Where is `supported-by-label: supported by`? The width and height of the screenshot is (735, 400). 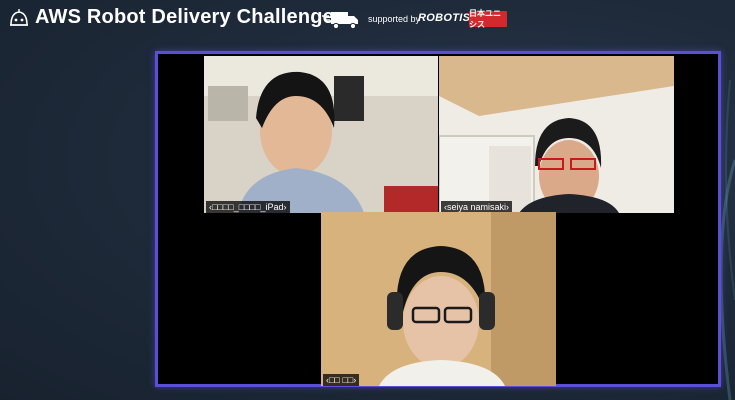
supported-by-label: supported by is located at coordinates (394, 19).